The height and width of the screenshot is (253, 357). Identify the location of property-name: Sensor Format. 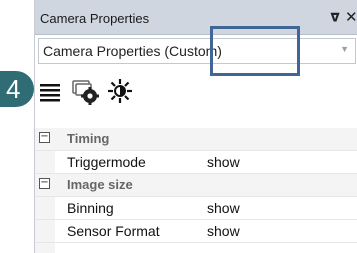
(113, 231).